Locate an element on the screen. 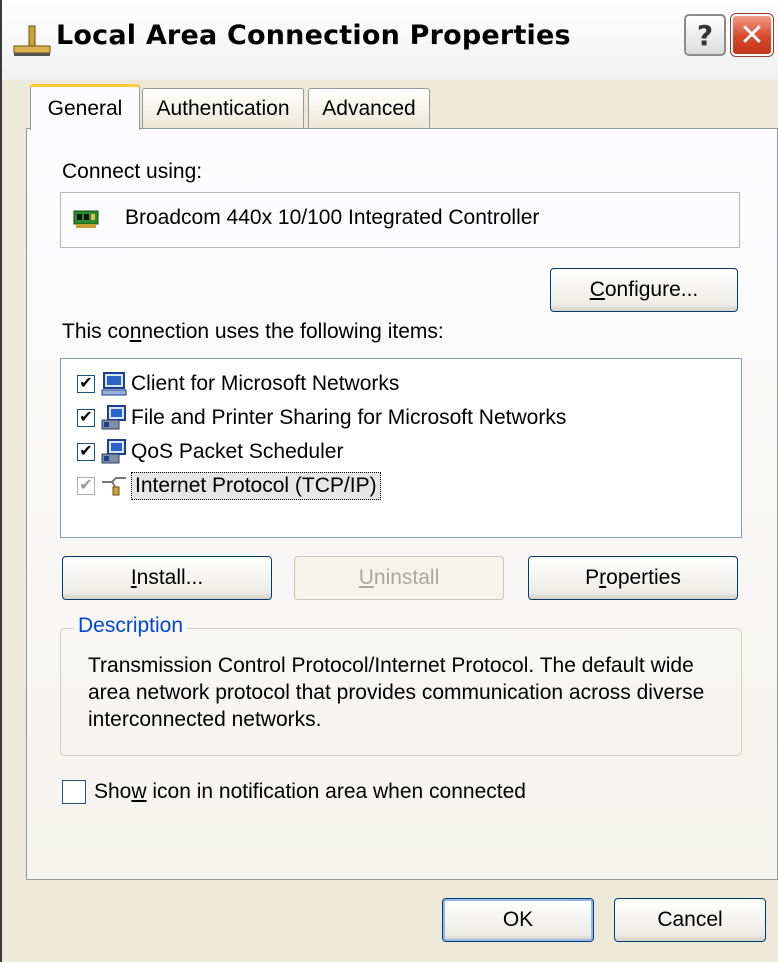 The height and width of the screenshot is (962, 778). network-client-icon is located at coordinates (114, 384).